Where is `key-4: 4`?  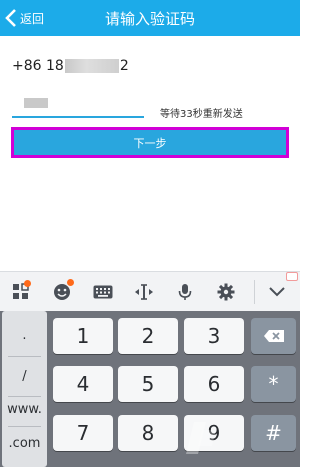 key-4: 4 is located at coordinates (83, 384).